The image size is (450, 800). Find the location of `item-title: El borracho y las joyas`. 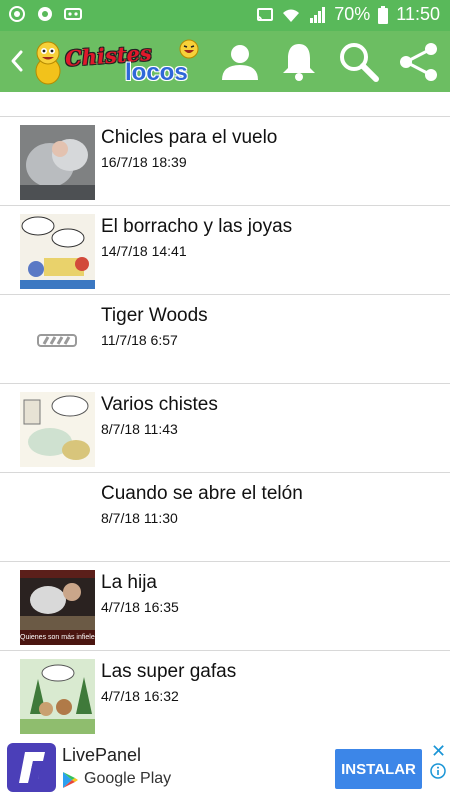

item-title: El borracho y las joyas is located at coordinates (197, 226).